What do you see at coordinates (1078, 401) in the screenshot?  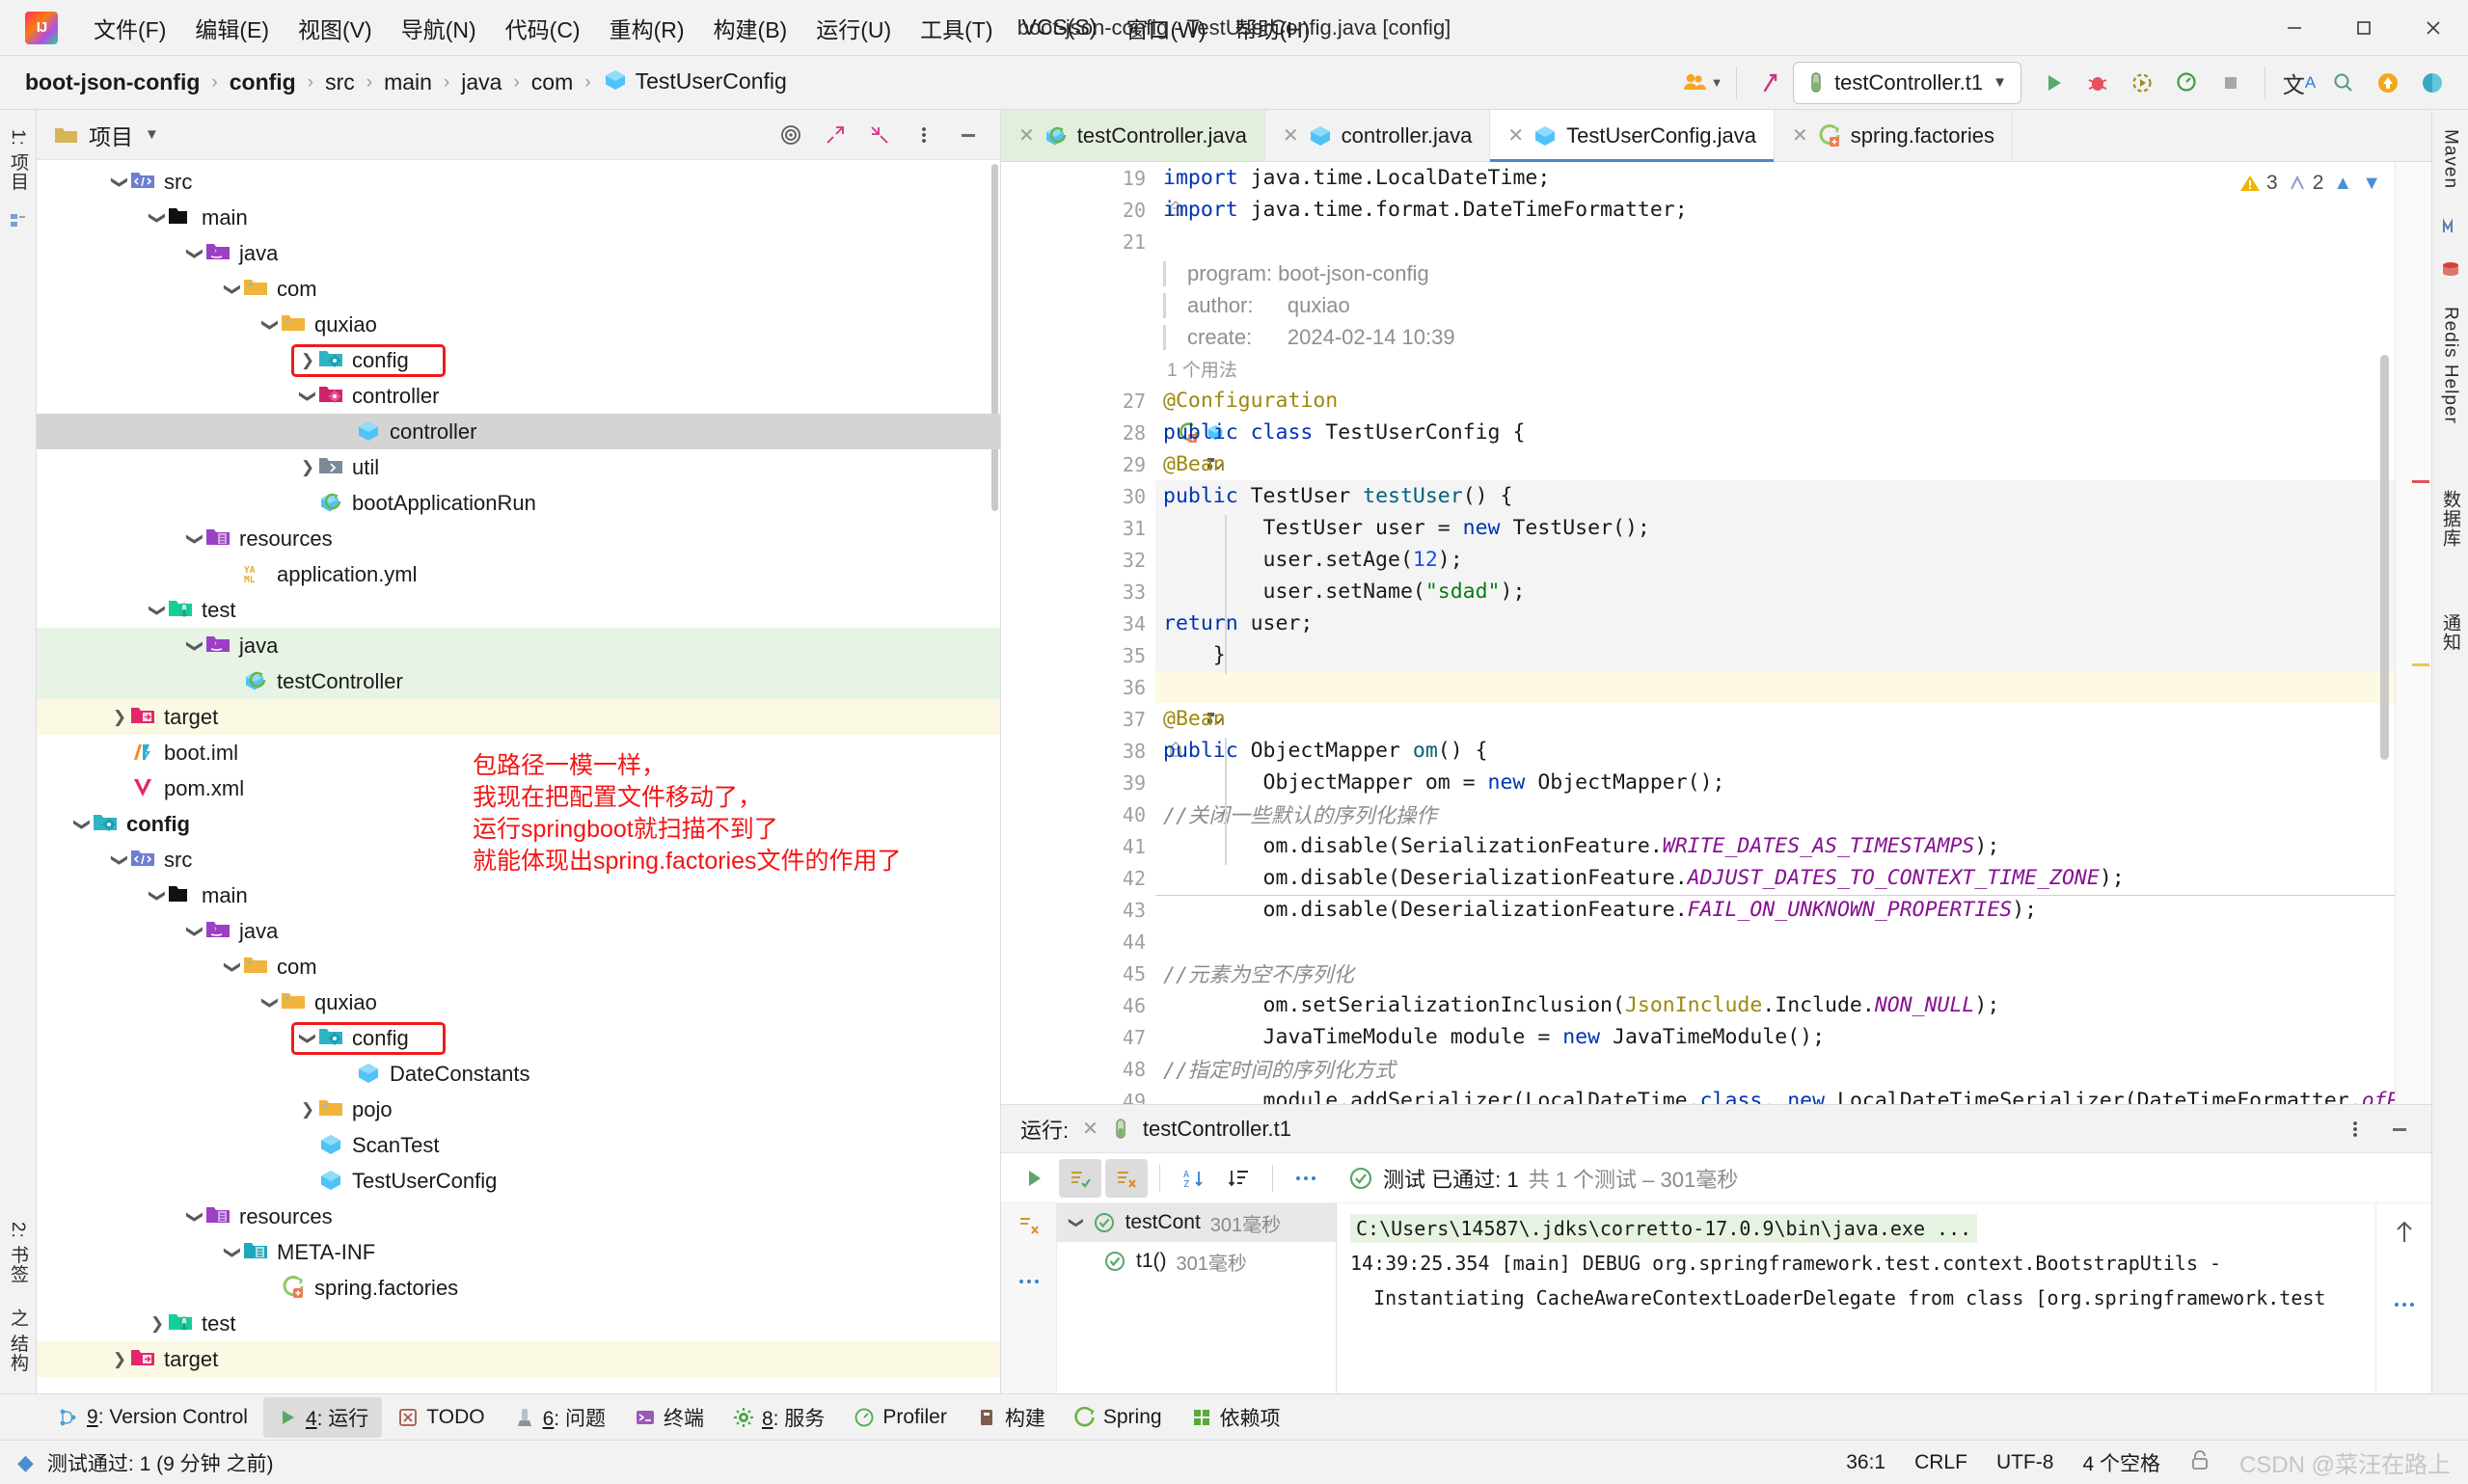 I see `gutter-line-number: 27` at bounding box center [1078, 401].